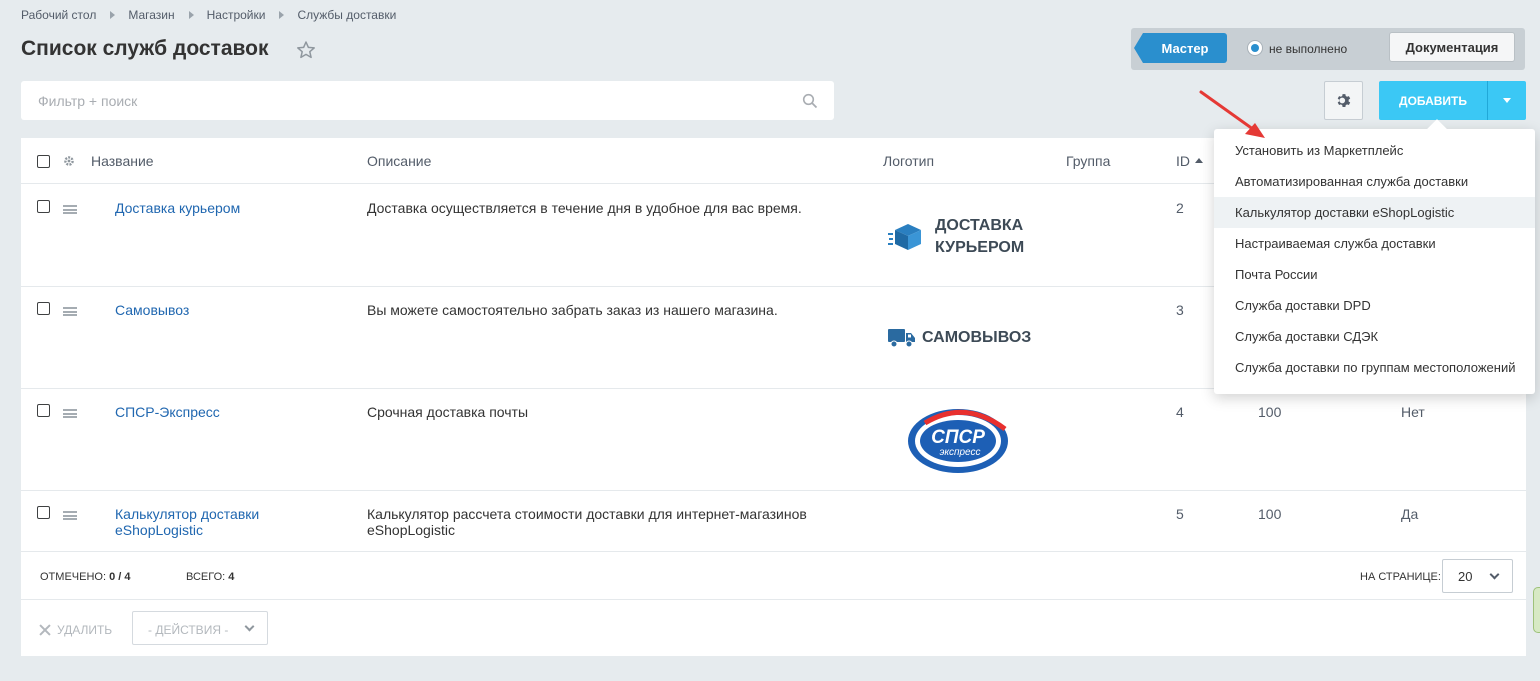 The image size is (1540, 681). Describe the element at coordinates (58, 15) in the screenshot. I see `breadcrumb-desktop: Рабочий стол` at that location.